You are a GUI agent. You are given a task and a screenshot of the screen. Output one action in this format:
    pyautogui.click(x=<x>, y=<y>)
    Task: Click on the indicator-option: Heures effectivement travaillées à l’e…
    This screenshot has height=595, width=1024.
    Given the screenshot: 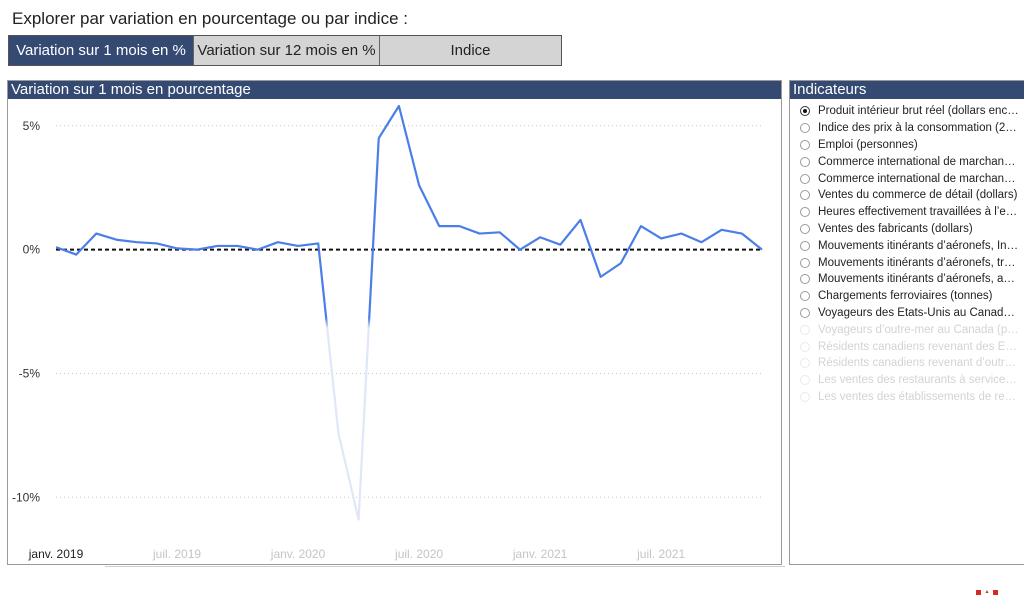 What is the action you would take?
    pyautogui.click(x=907, y=212)
    